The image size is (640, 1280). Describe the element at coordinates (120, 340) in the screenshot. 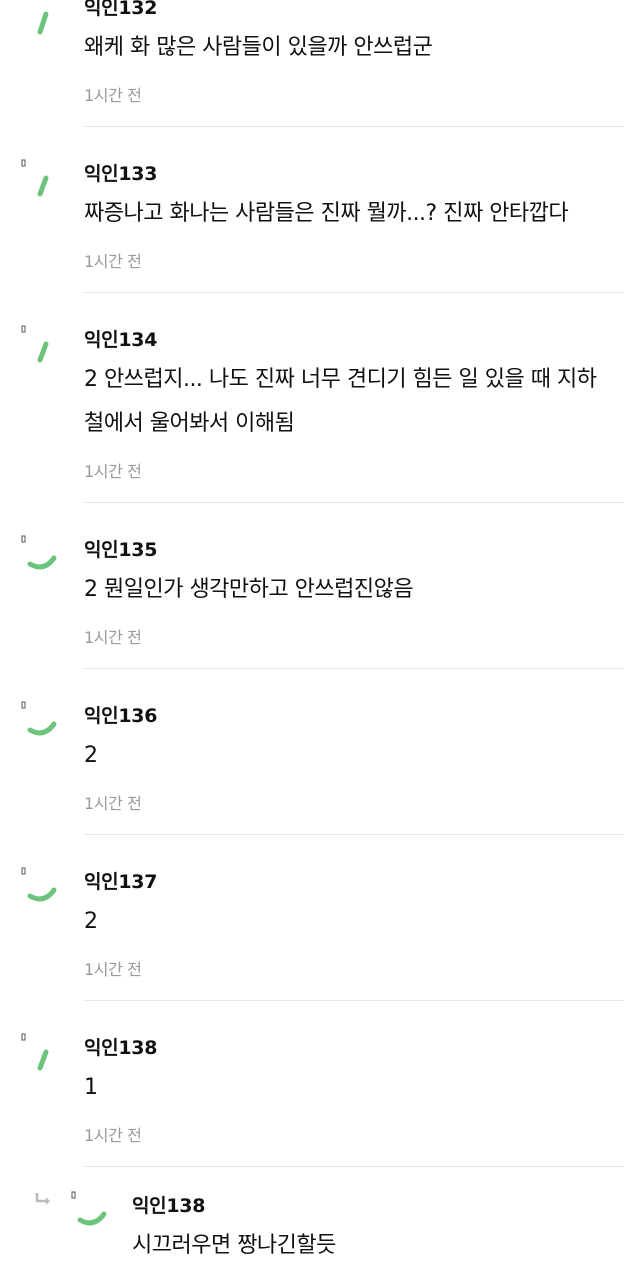

I see `comment-author: 익인134` at that location.